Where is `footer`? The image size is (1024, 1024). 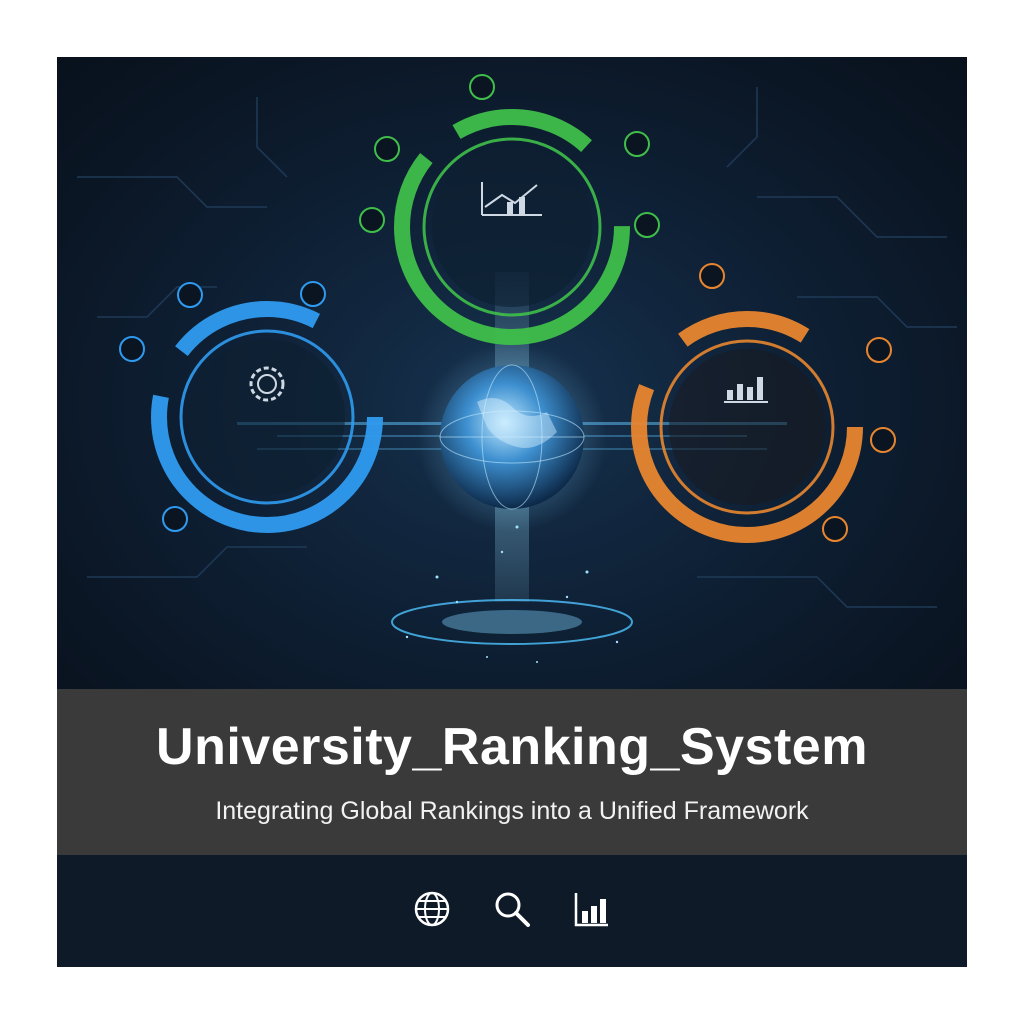
footer is located at coordinates (512, 911).